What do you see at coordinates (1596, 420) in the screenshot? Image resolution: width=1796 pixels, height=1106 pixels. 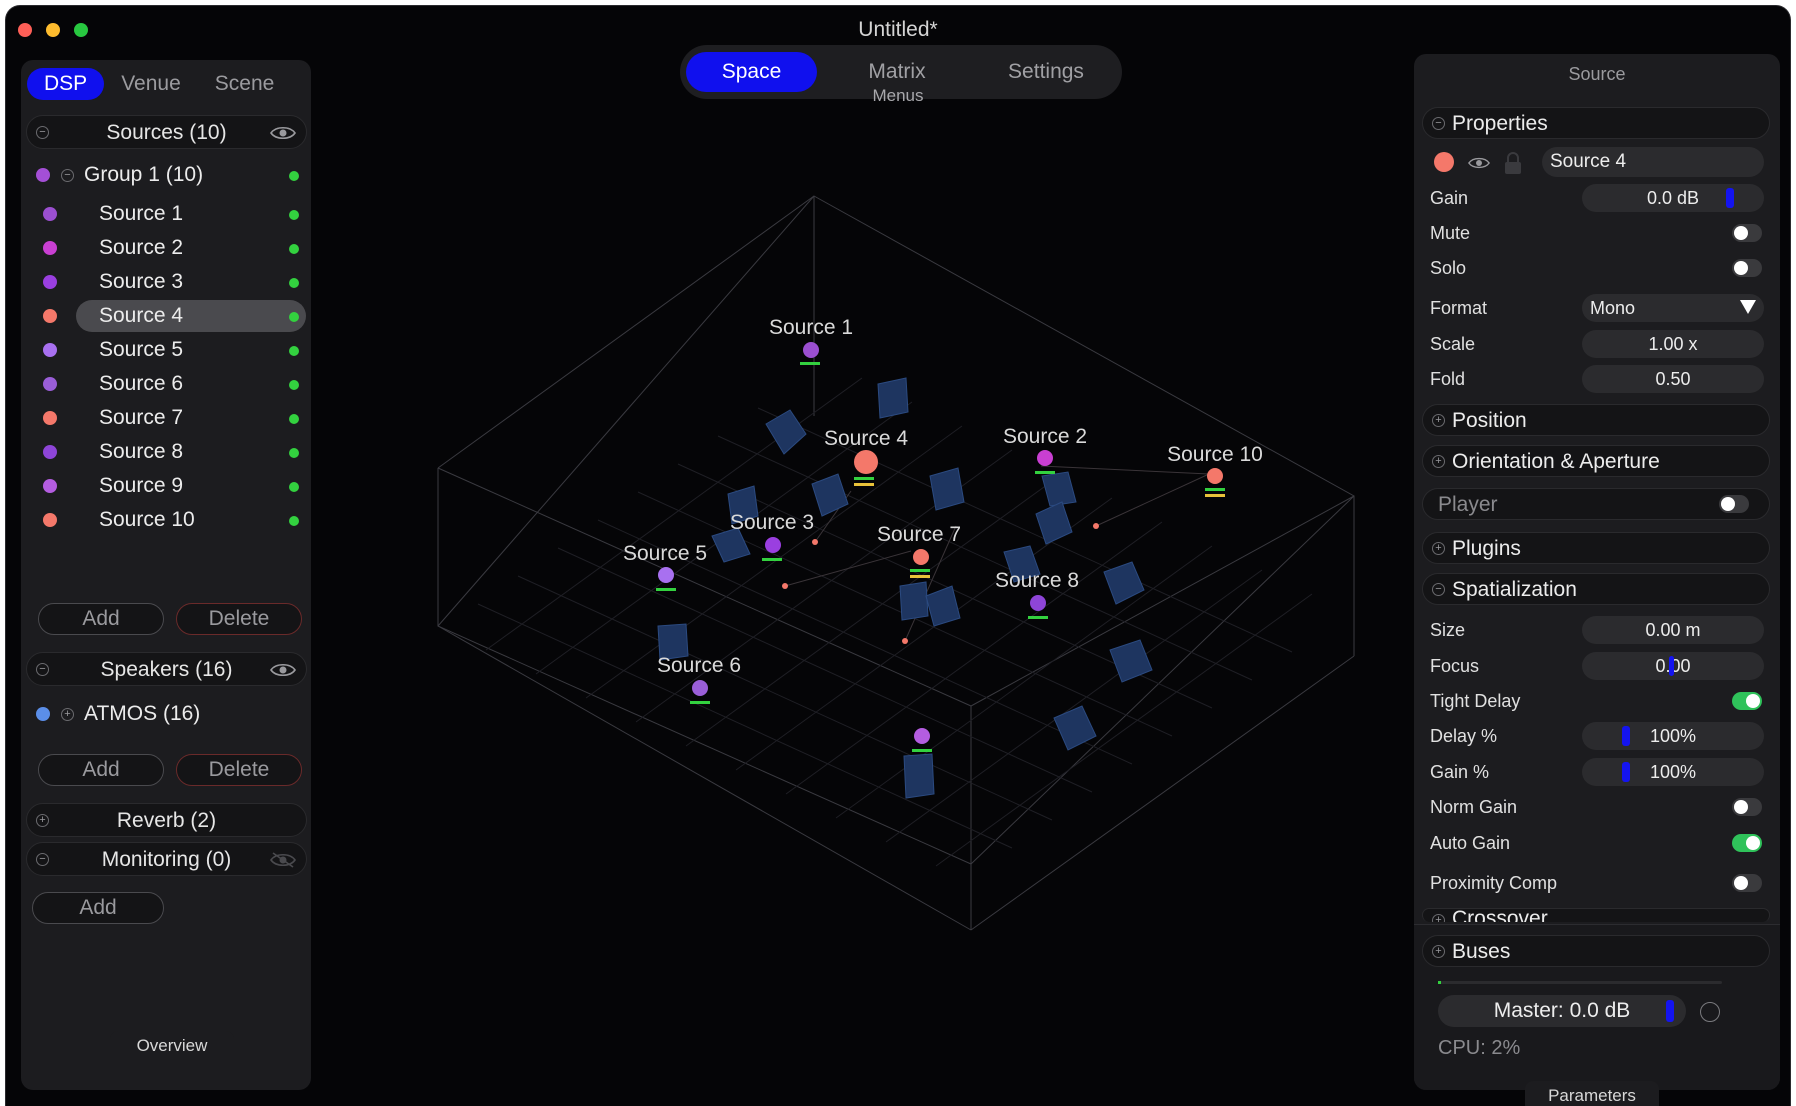 I see `position-header: + Position` at bounding box center [1596, 420].